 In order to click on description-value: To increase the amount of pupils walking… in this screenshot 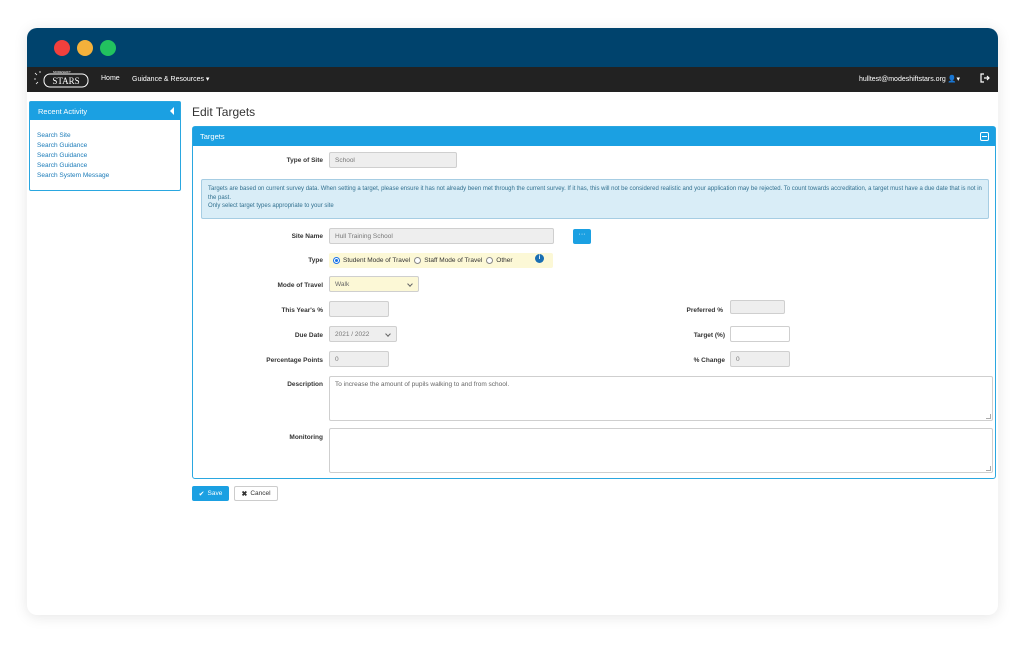, I will do `click(422, 384)`.